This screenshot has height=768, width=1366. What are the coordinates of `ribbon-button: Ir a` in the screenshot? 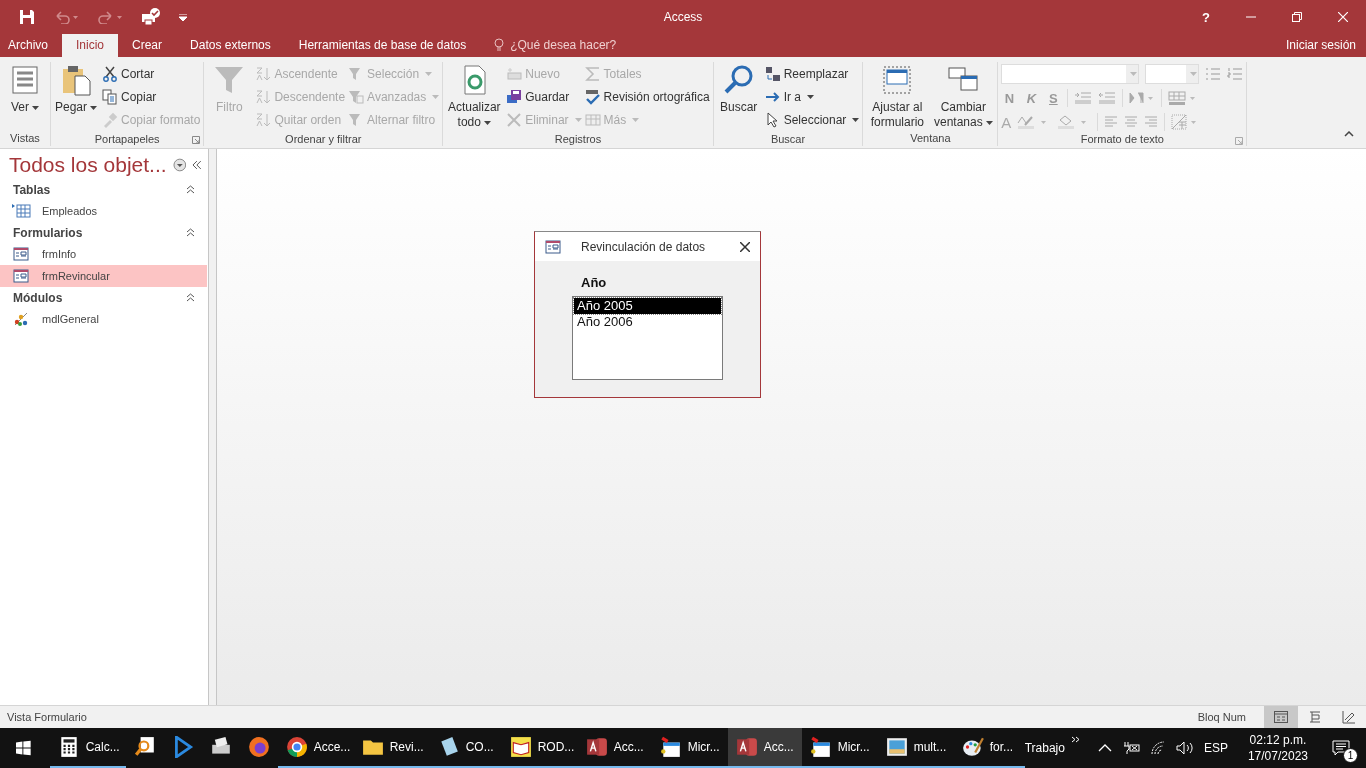 It's located at (812, 96).